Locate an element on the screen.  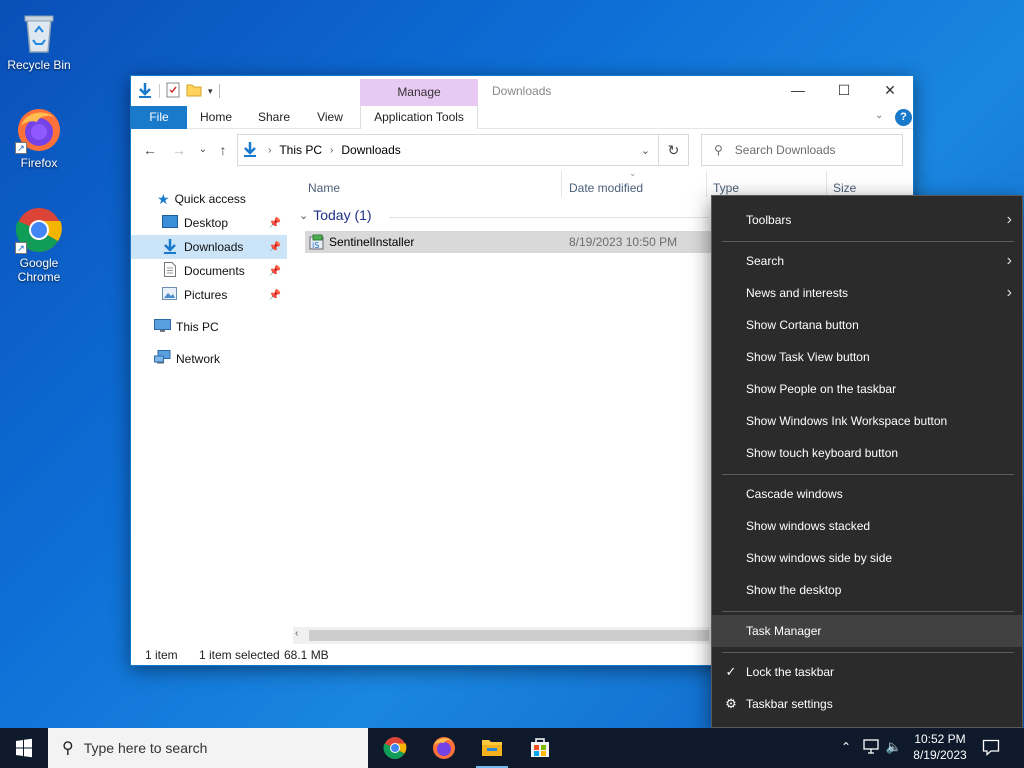
nav-label: This PC is located at coordinates (197, 327).